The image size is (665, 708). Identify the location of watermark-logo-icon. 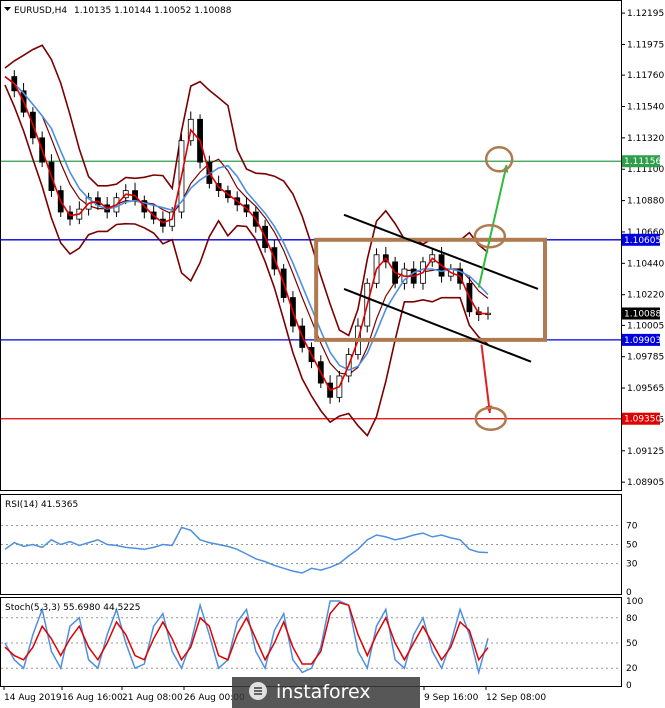
(258, 691).